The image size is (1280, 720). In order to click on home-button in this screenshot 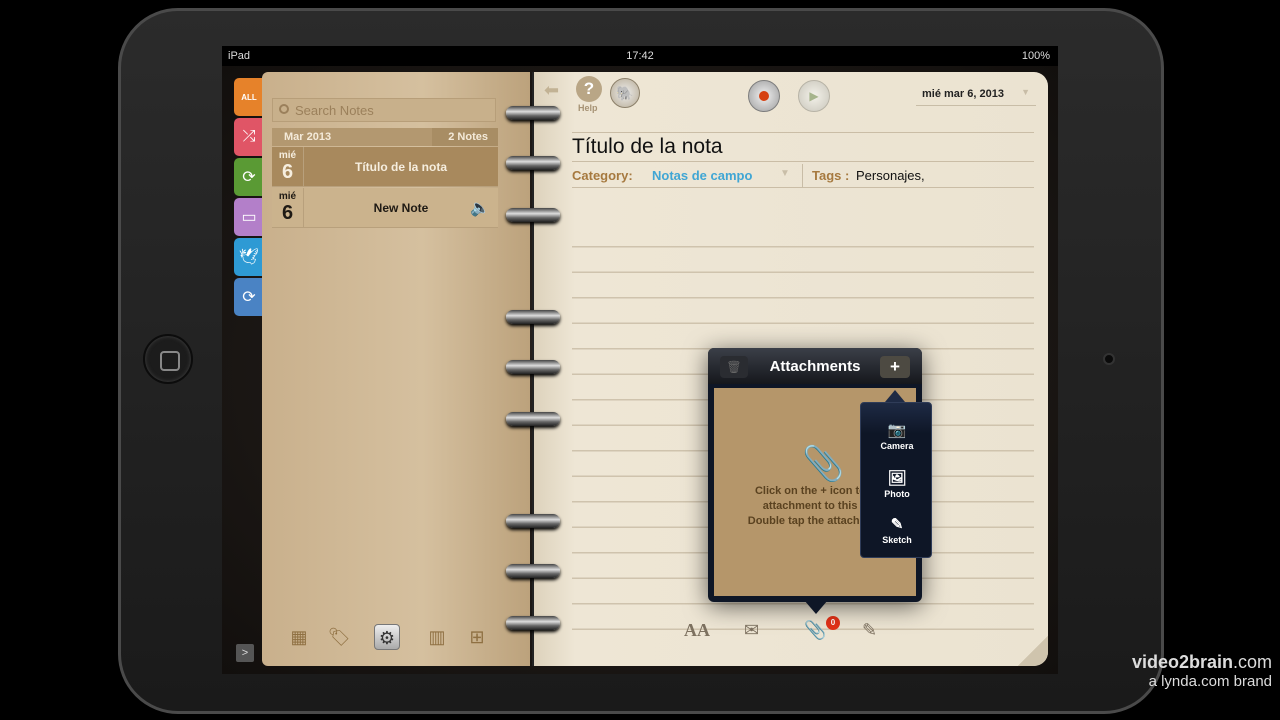, I will do `click(168, 359)`.